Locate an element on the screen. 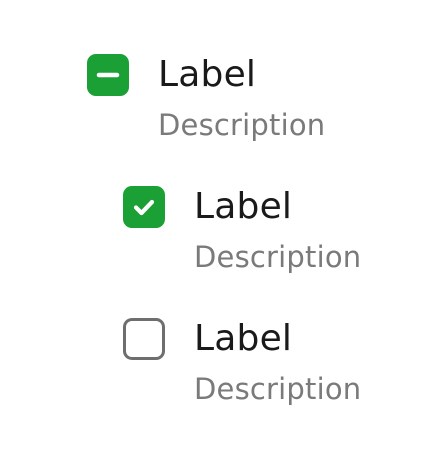  checkbox-unchecked is located at coordinates (144, 339).